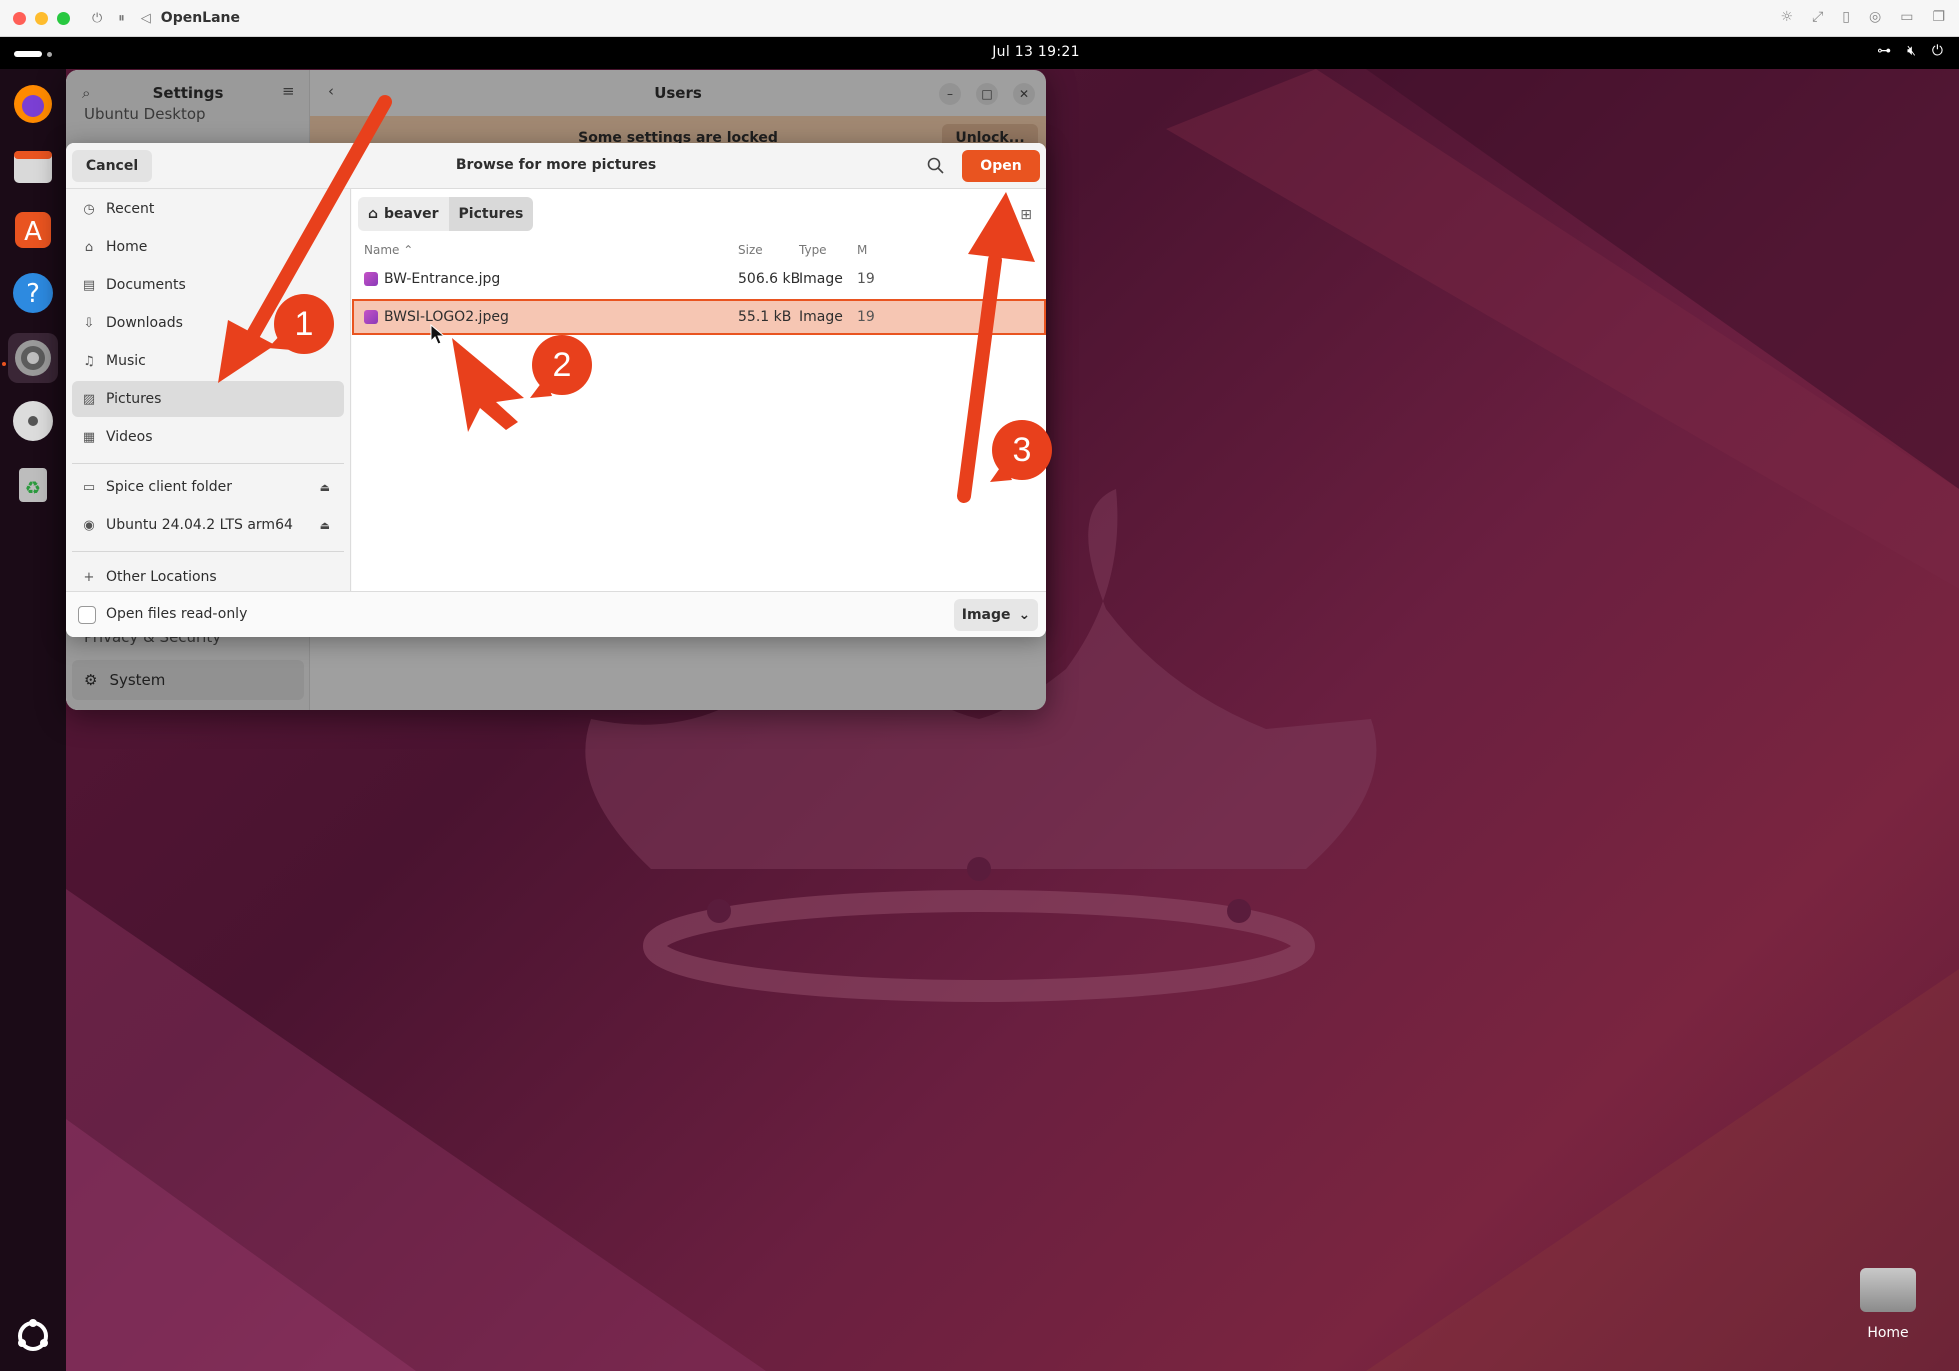 The height and width of the screenshot is (1371, 1959). What do you see at coordinates (1875, 17) in the screenshot?
I see `network-icon: ◎` at bounding box center [1875, 17].